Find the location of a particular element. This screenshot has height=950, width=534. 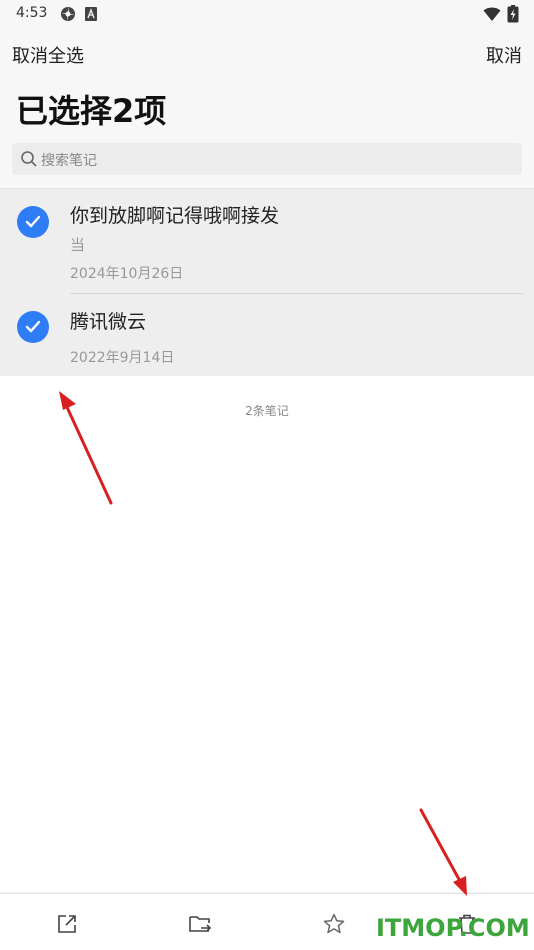

search-icon is located at coordinates (29, 159).